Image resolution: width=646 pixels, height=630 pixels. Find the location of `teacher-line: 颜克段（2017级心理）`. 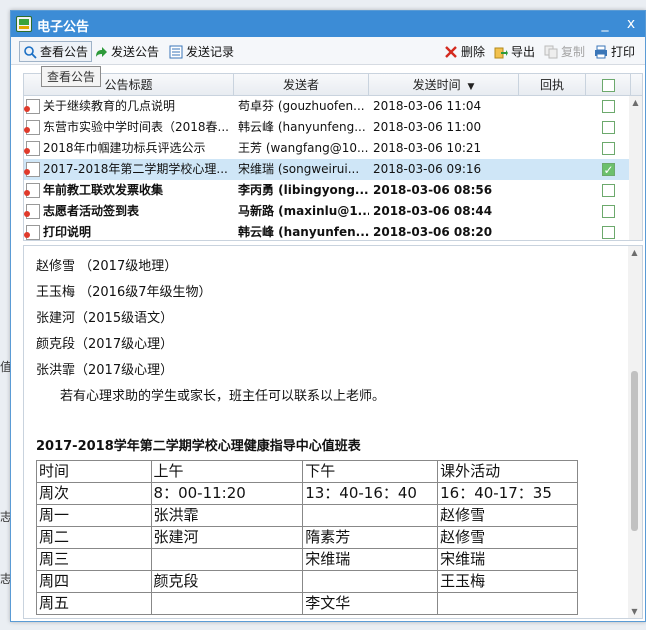

teacher-line: 颜克段（2017级心理） is located at coordinates (105, 344).